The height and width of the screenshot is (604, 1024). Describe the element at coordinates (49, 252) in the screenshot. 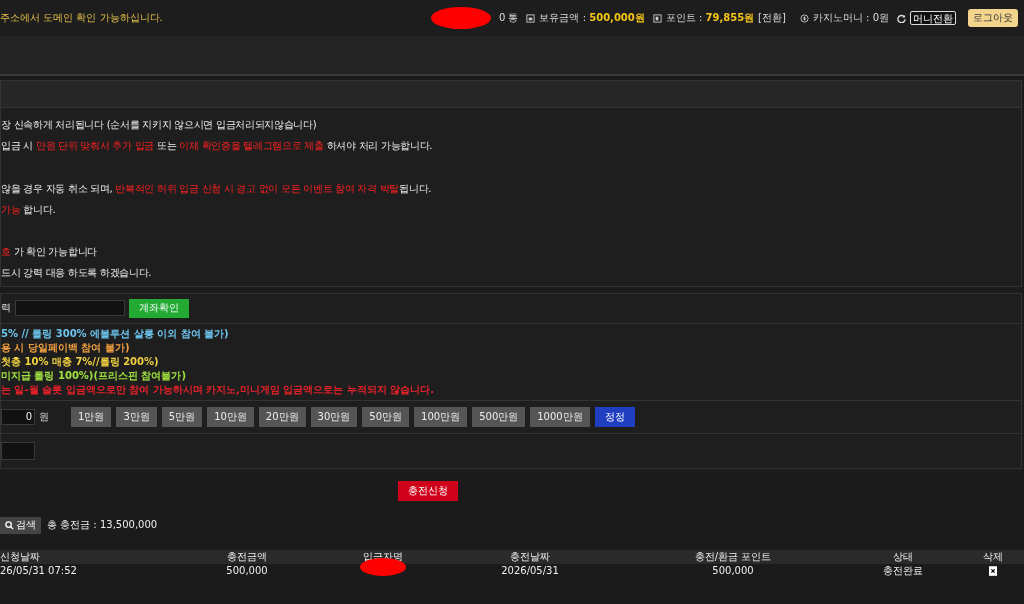

I see `notice-line: 호 가 확인 가능합니다` at that location.